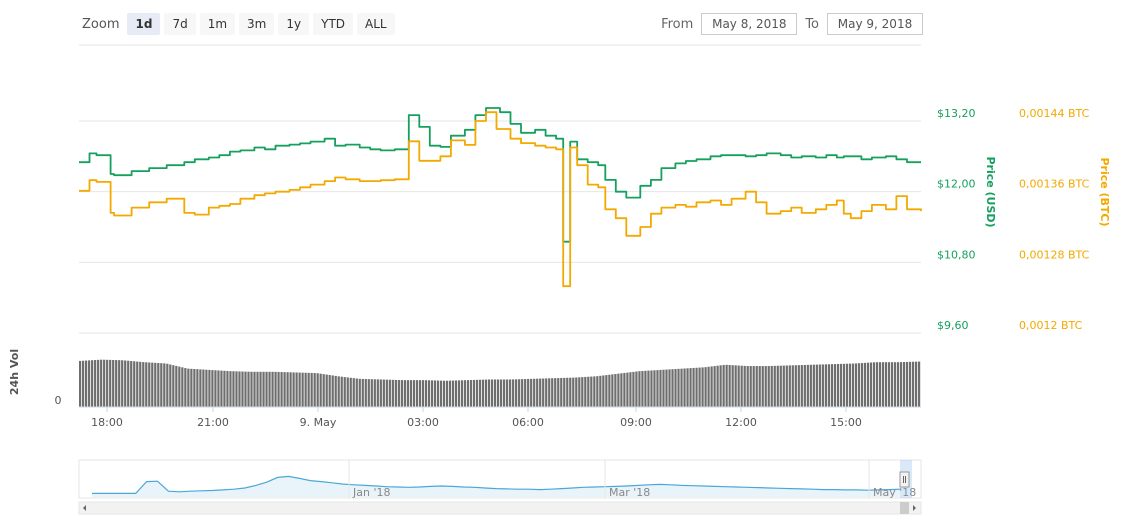 The image size is (1123, 528). I want to click on scrollbar-track, so click(500, 508).